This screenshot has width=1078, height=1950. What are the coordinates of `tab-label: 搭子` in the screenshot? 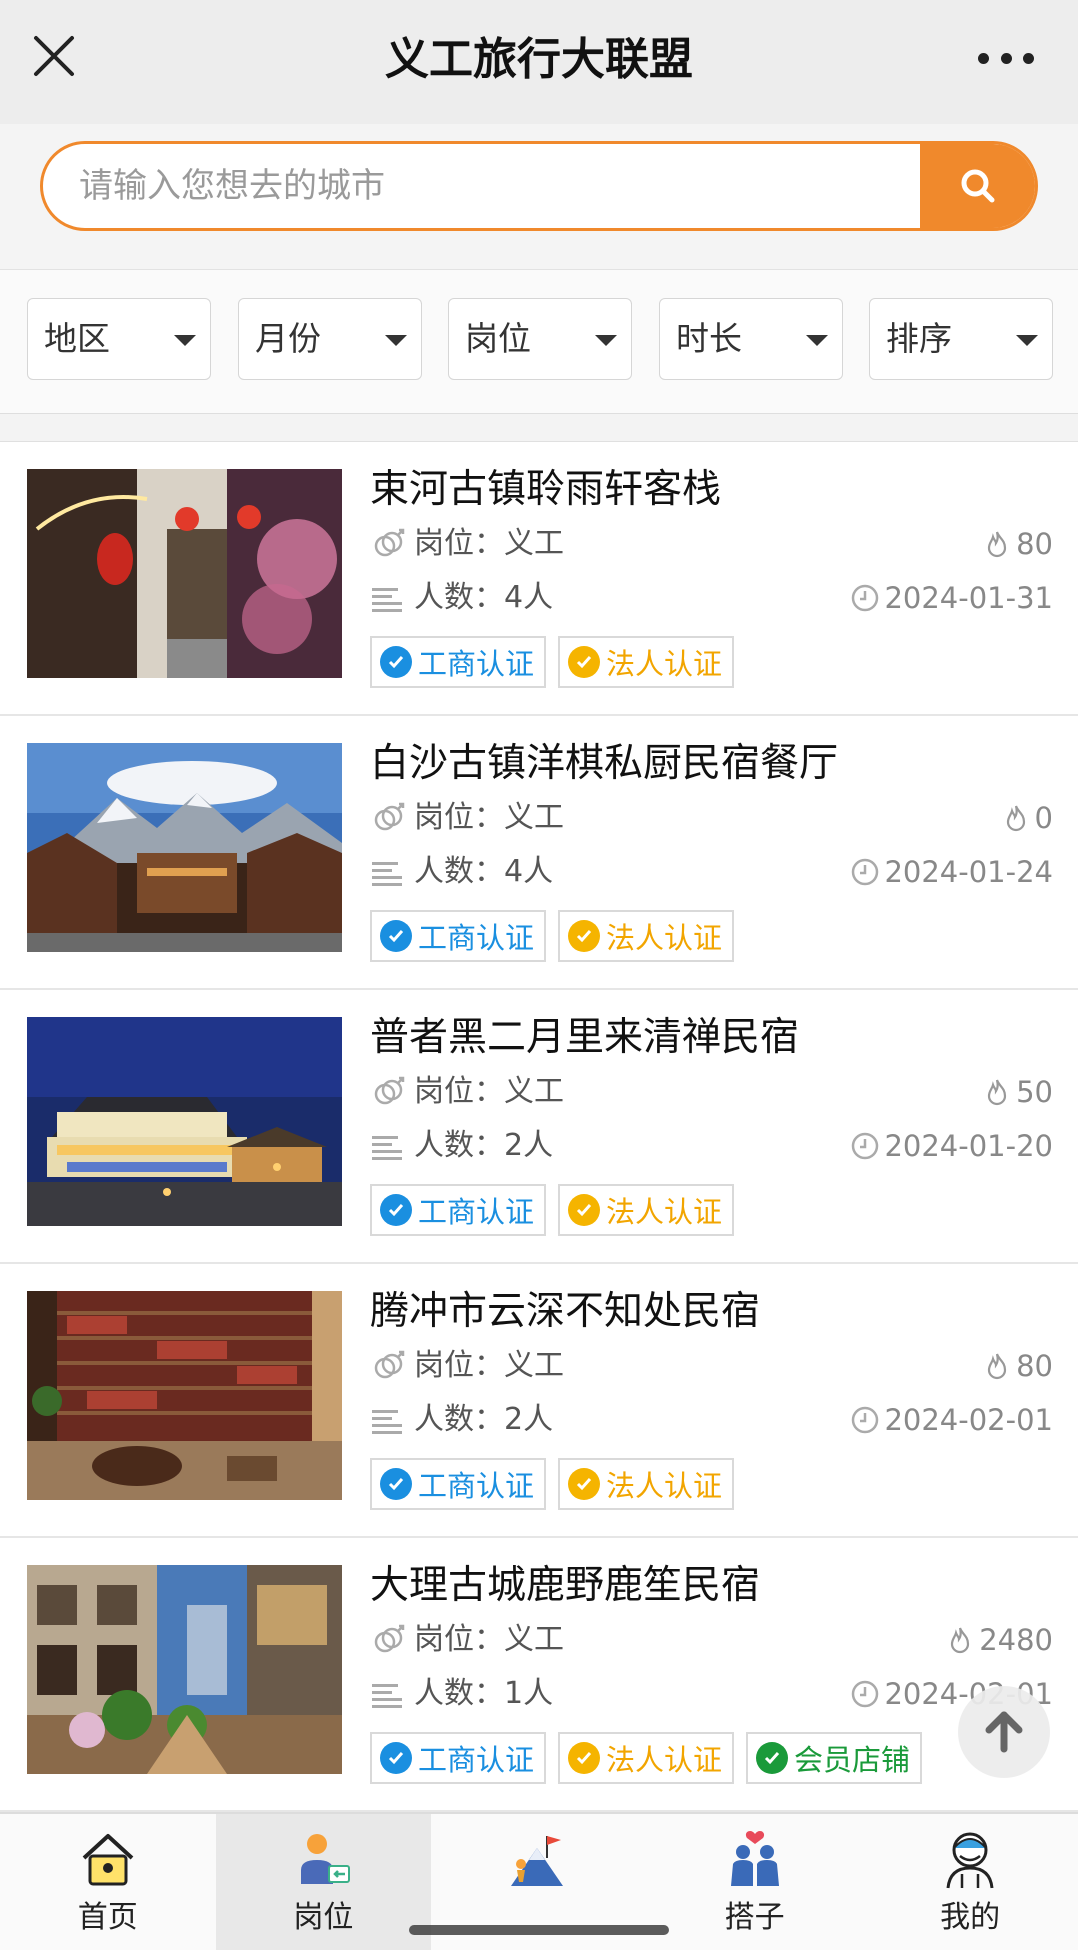 It's located at (754, 1917).